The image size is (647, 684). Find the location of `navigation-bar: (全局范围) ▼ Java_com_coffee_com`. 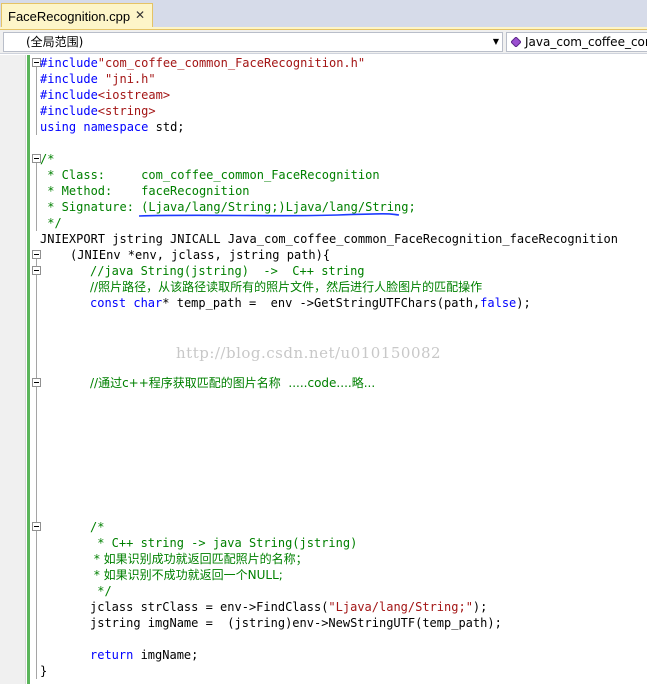

navigation-bar: (全局范围) ▼ Java_com_coffee_com is located at coordinates (323, 42).